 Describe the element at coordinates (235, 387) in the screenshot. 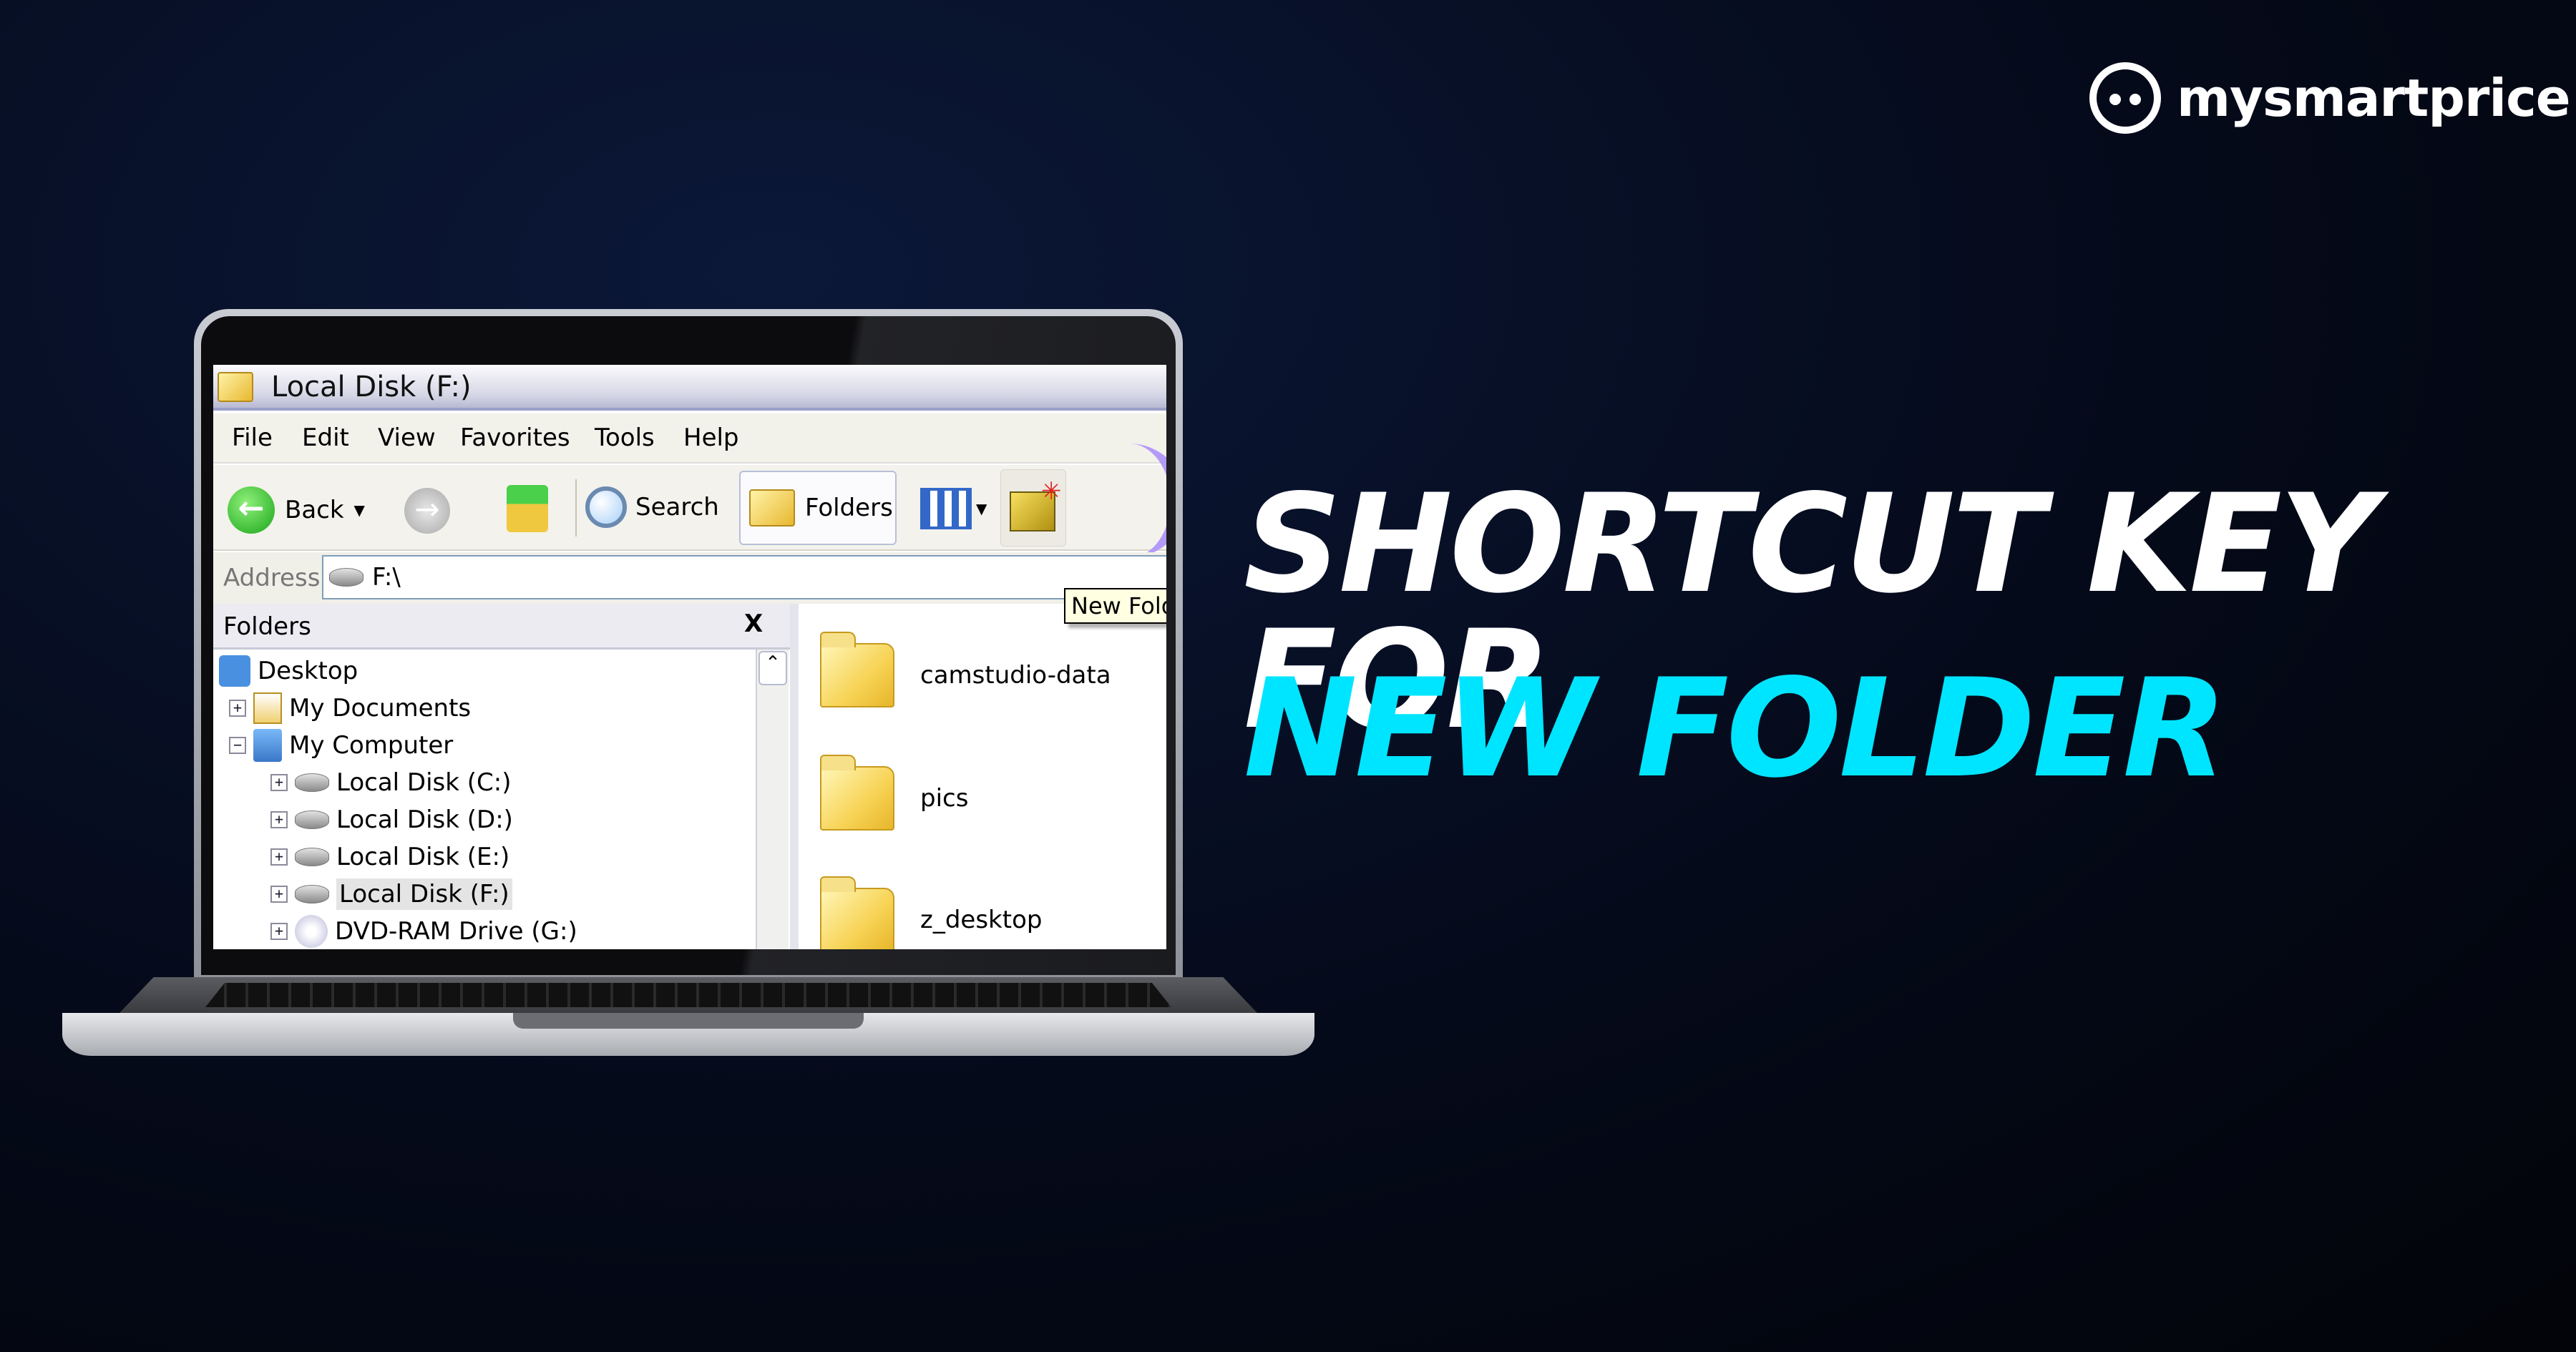

I see `folder-open-icon` at that location.